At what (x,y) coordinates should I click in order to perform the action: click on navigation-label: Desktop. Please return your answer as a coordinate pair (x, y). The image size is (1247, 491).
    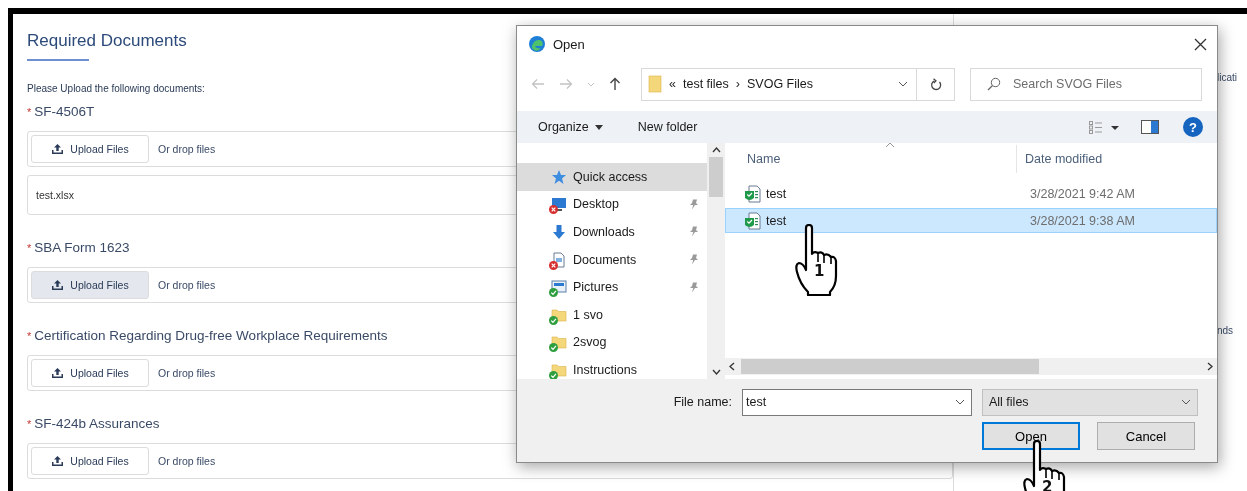
    Looking at the image, I should click on (596, 204).